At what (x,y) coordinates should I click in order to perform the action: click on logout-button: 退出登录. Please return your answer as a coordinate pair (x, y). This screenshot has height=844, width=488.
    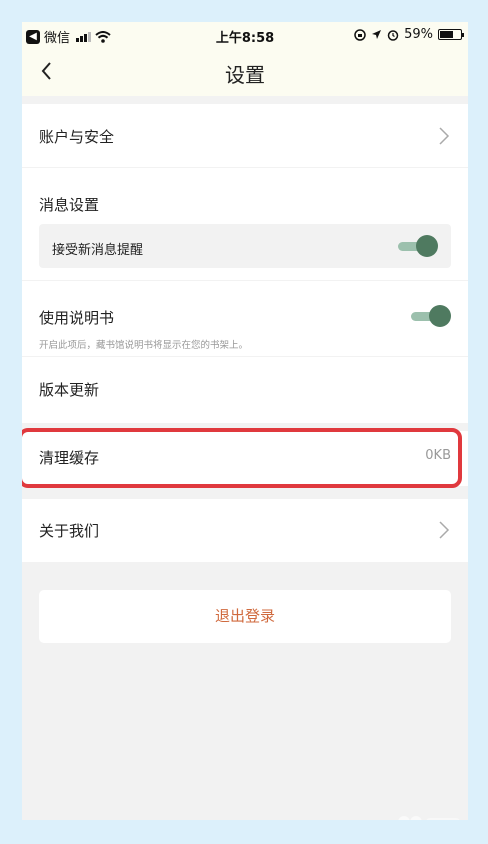
    Looking at the image, I should click on (245, 616).